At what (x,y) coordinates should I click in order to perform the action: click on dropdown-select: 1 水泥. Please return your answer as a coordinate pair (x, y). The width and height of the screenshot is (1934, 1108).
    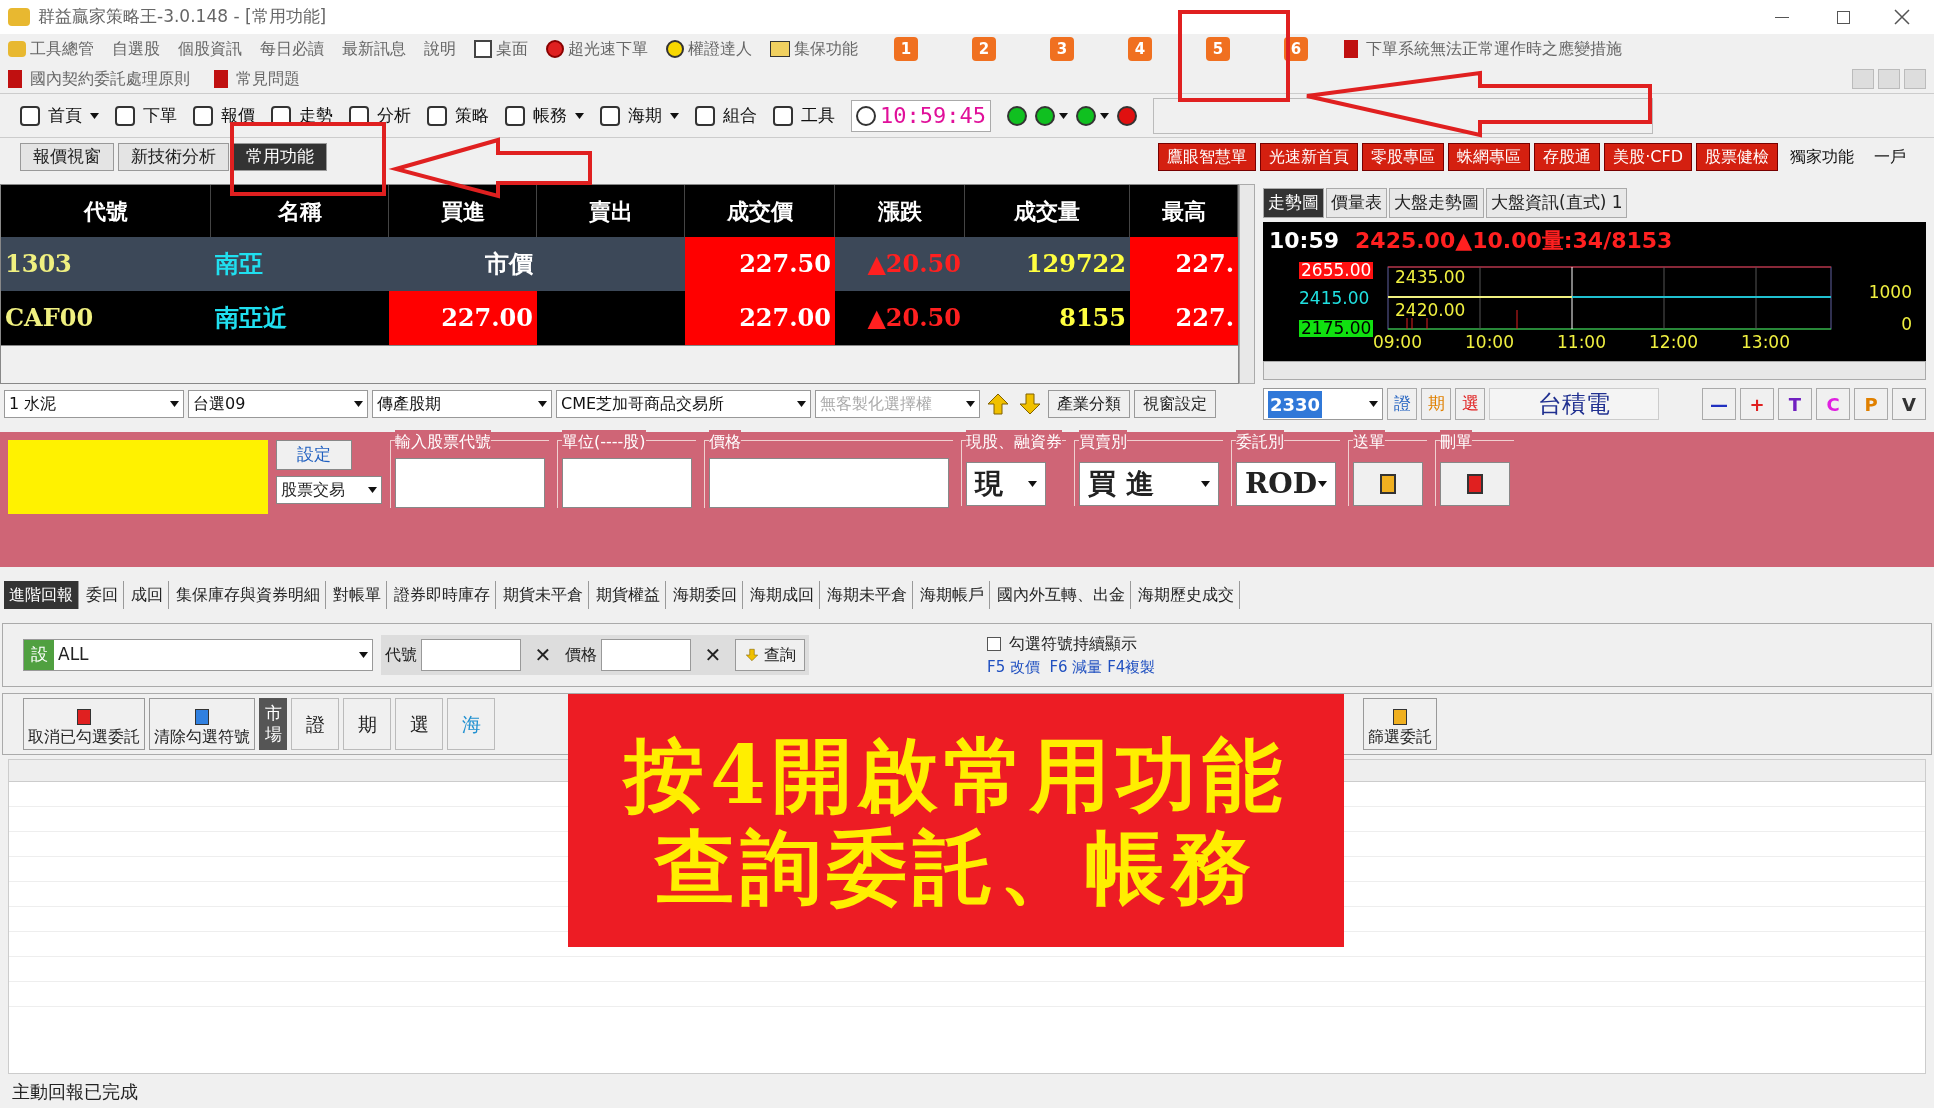
    Looking at the image, I should click on (94, 404).